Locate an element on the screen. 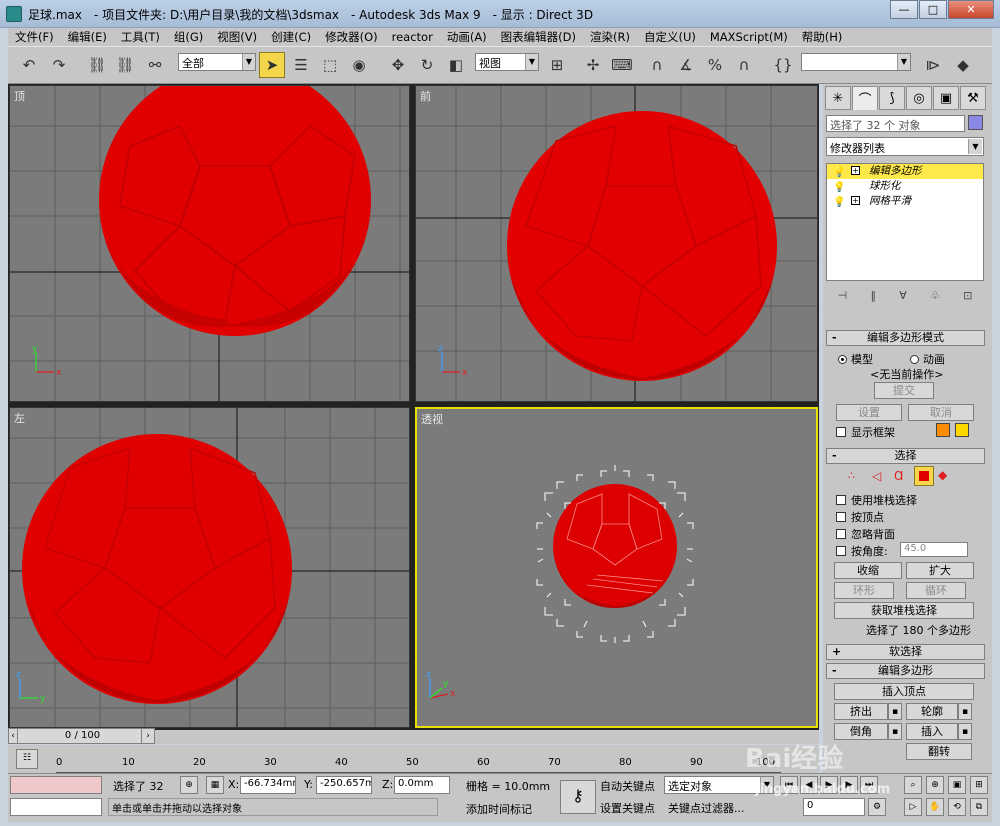 Image resolution: width=1000 pixels, height=826 pixels. maxscript-listener-mini is located at coordinates (56, 785).